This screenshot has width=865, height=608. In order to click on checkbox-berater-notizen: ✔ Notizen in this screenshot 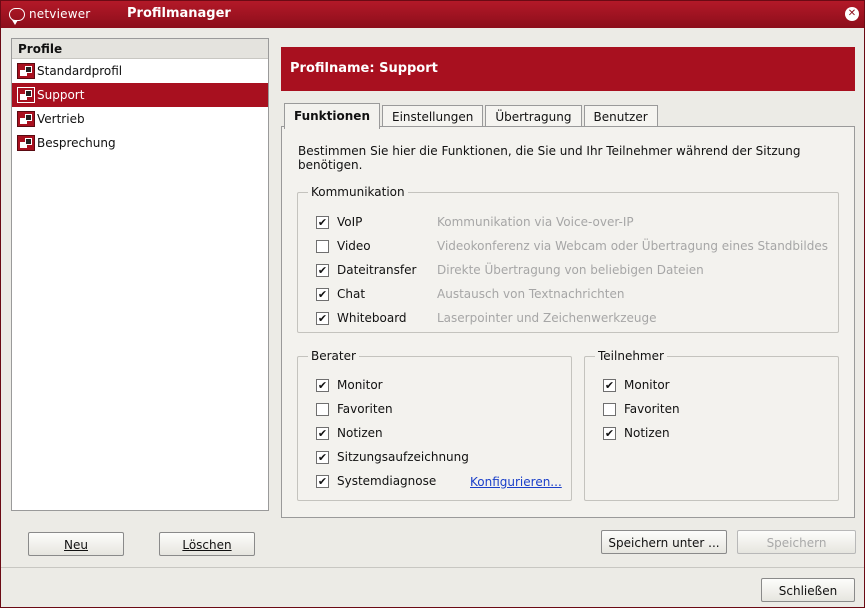, I will do `click(349, 433)`.